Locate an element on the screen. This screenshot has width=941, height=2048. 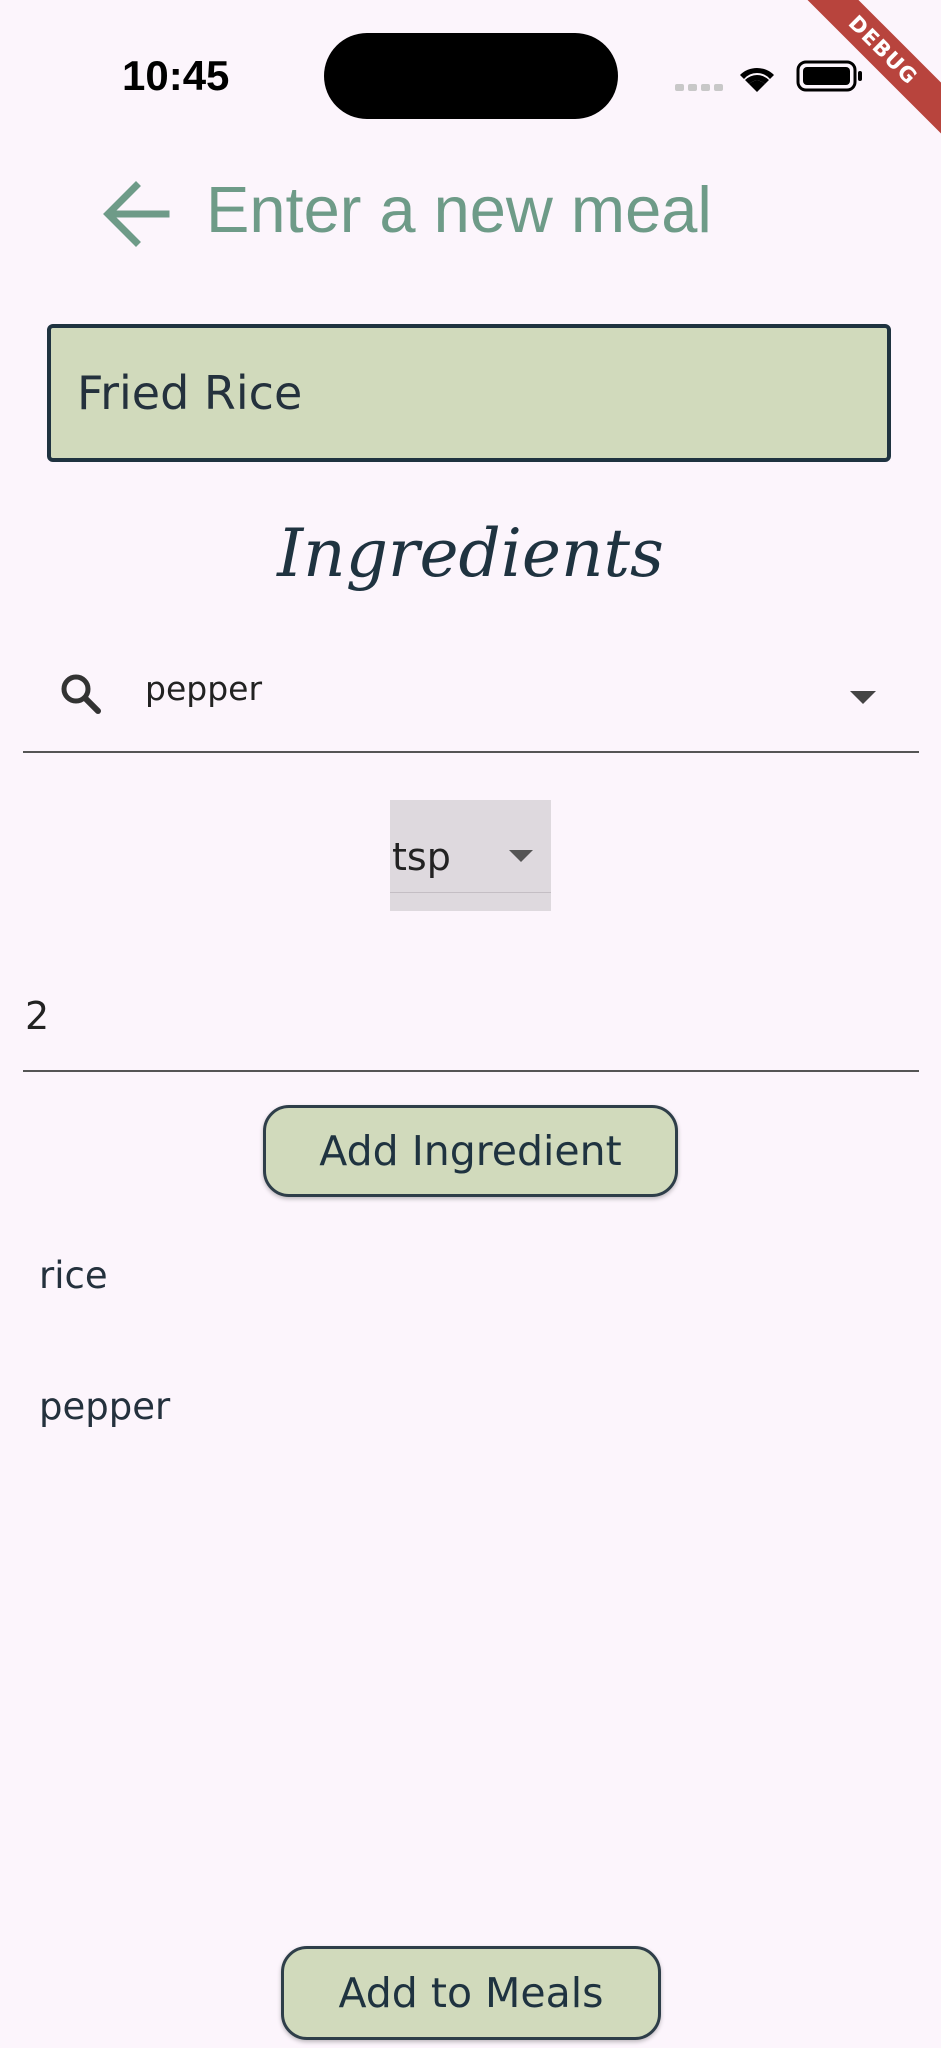
battery-icon is located at coordinates (829, 76).